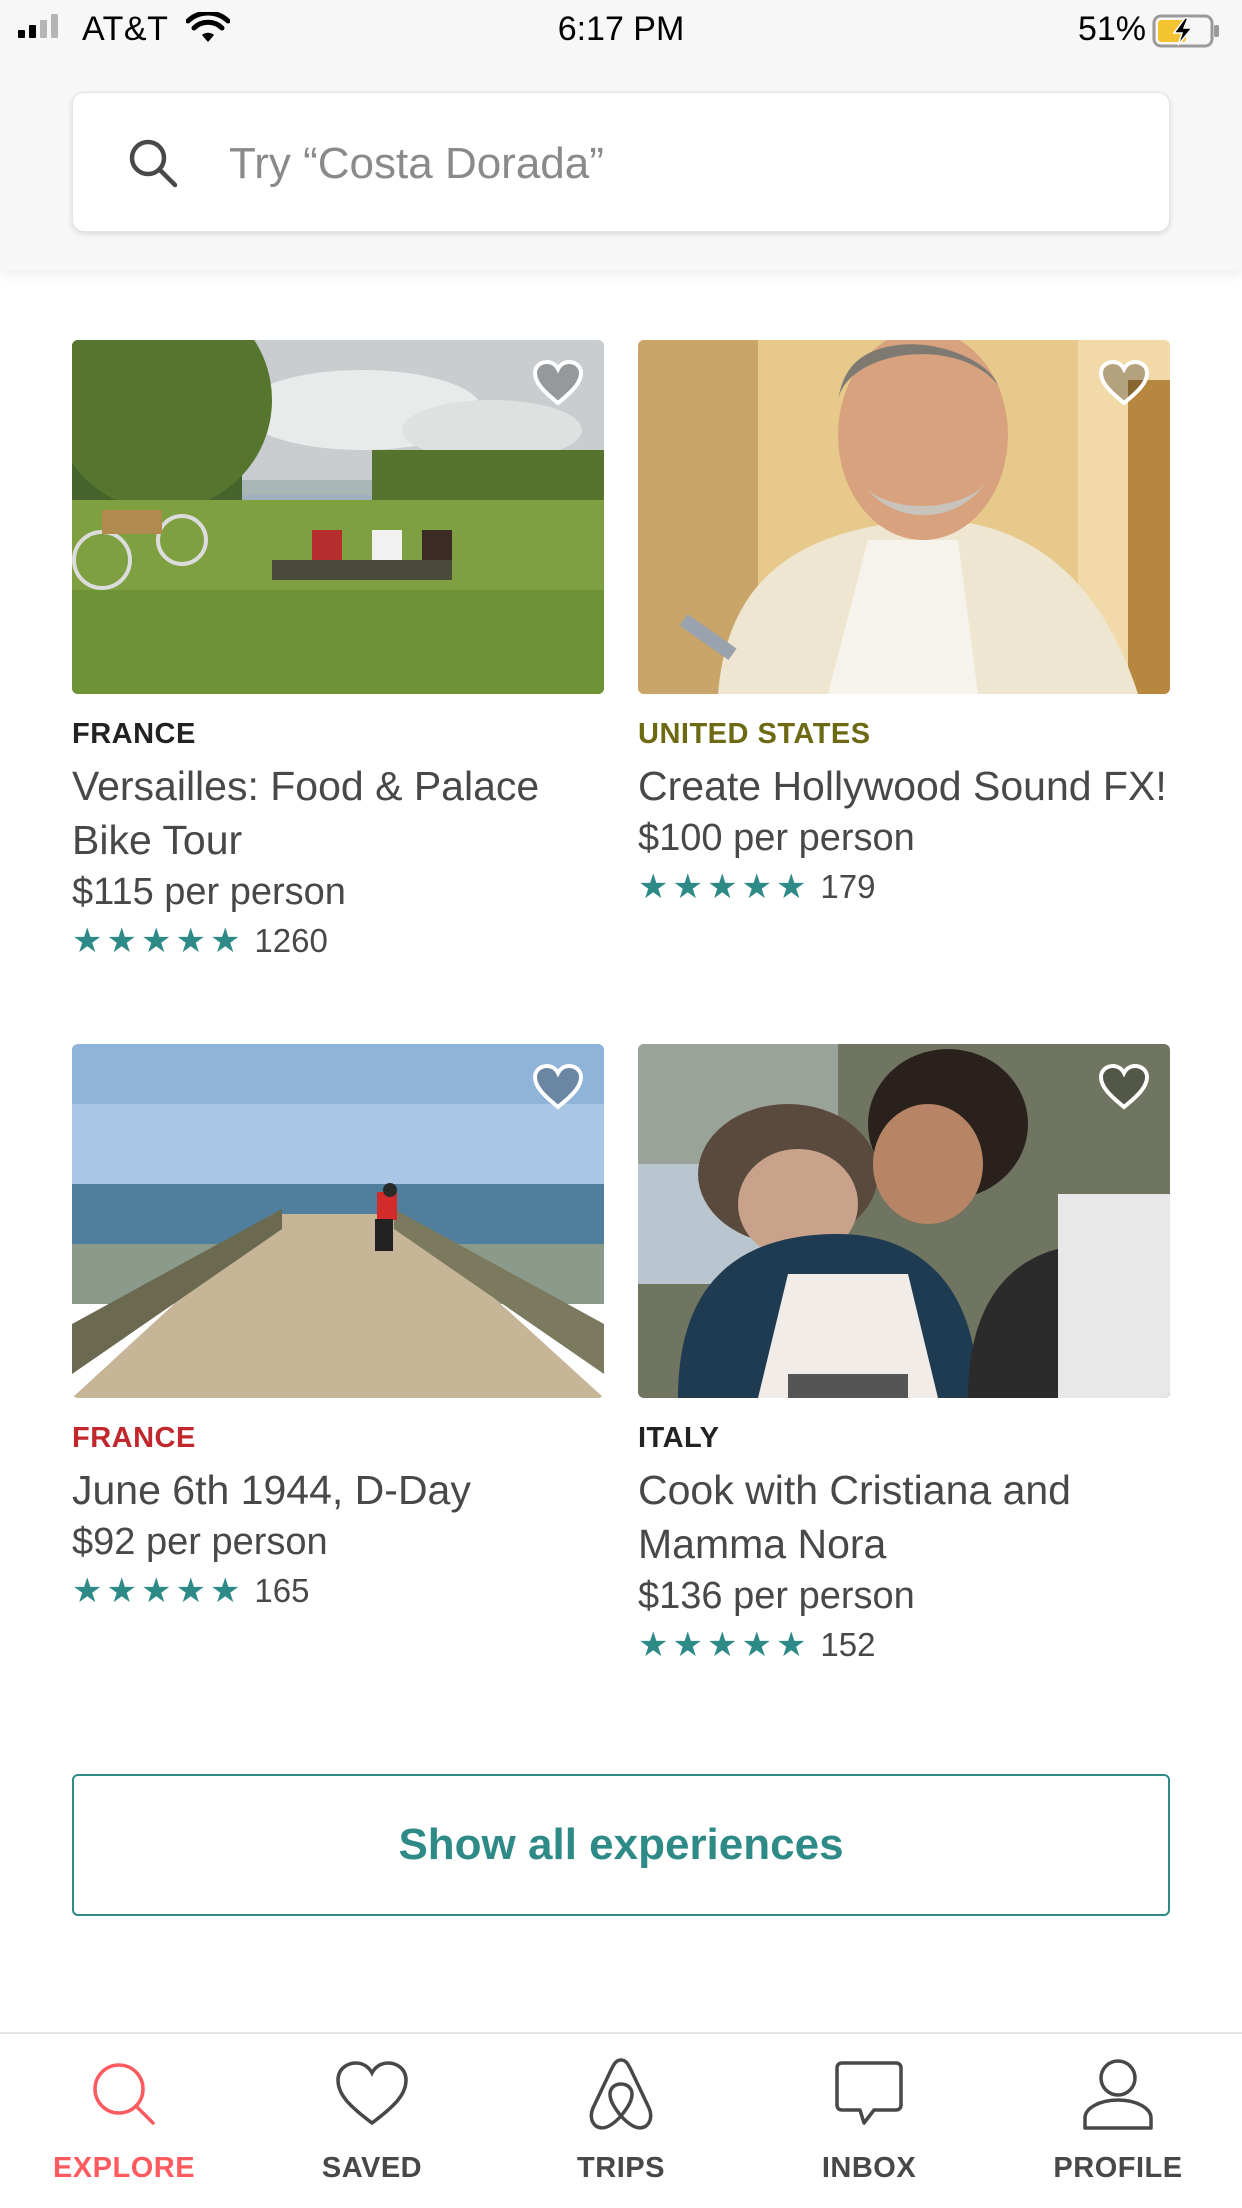 The width and height of the screenshot is (1242, 2208). Describe the element at coordinates (848, 886) in the screenshot. I see `review-count: 179` at that location.